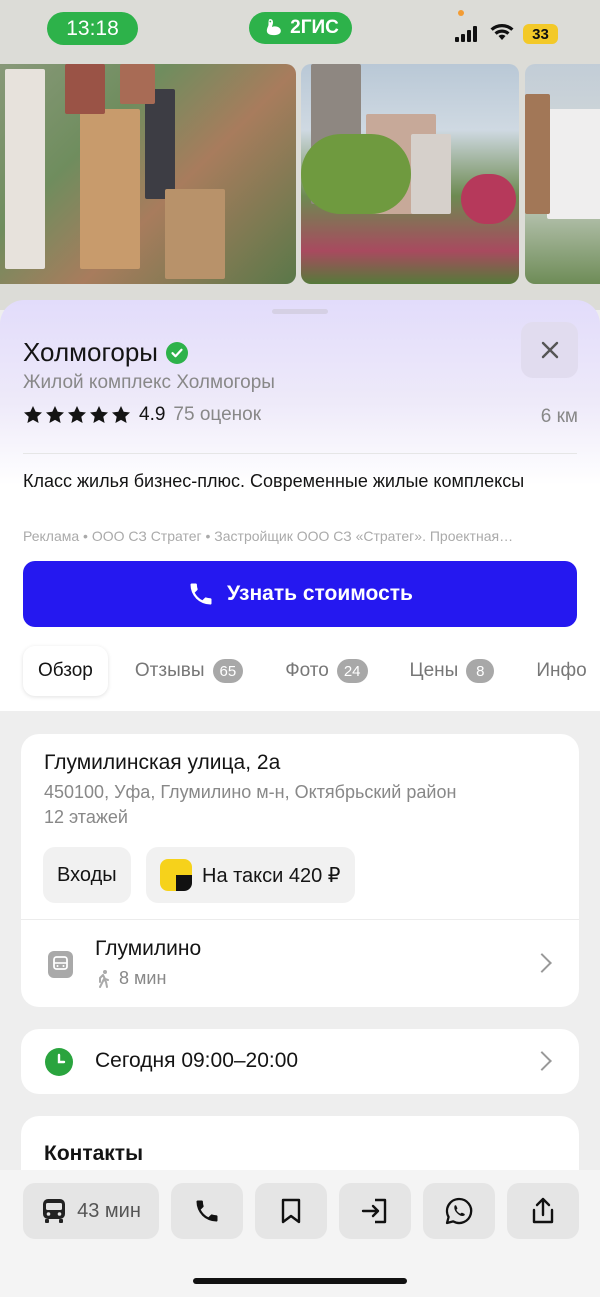 The width and height of the screenshot is (600, 1297). I want to click on clock-icon, so click(59, 1062).